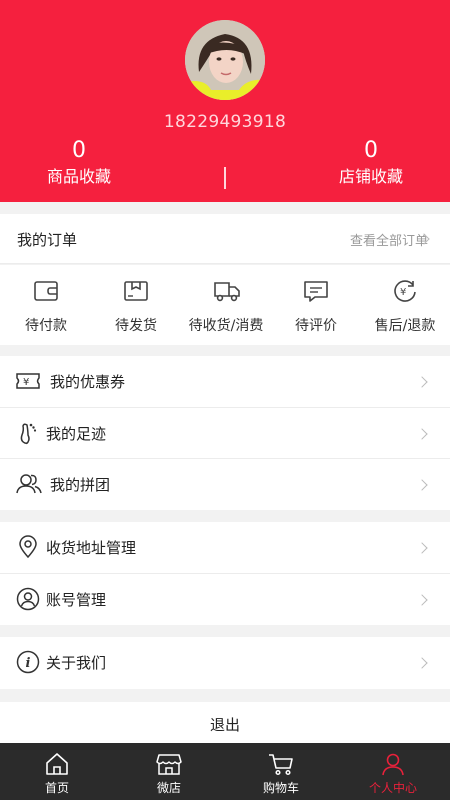  Describe the element at coordinates (80, 485) in the screenshot. I see `menu-group-buy-label: 我的拼团` at that location.